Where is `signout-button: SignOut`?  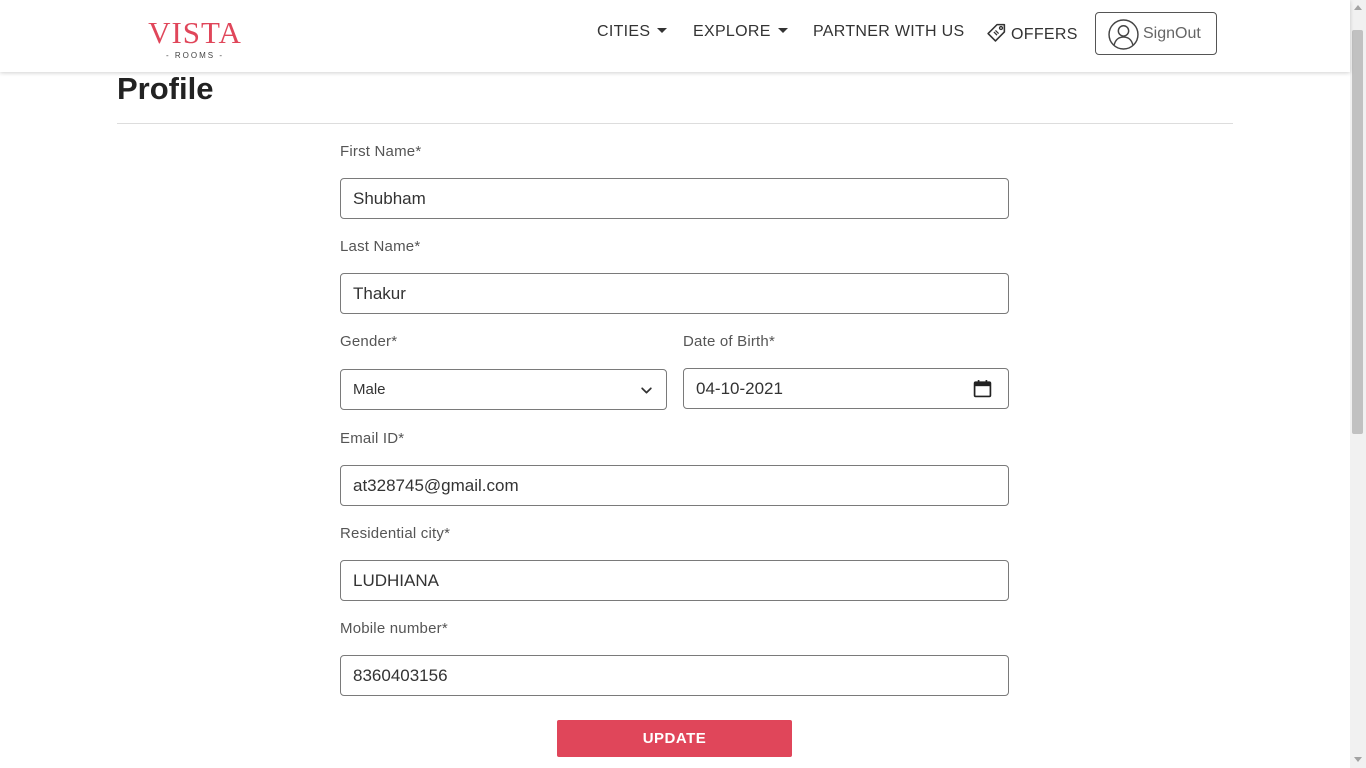
signout-button: SignOut is located at coordinates (1156, 33).